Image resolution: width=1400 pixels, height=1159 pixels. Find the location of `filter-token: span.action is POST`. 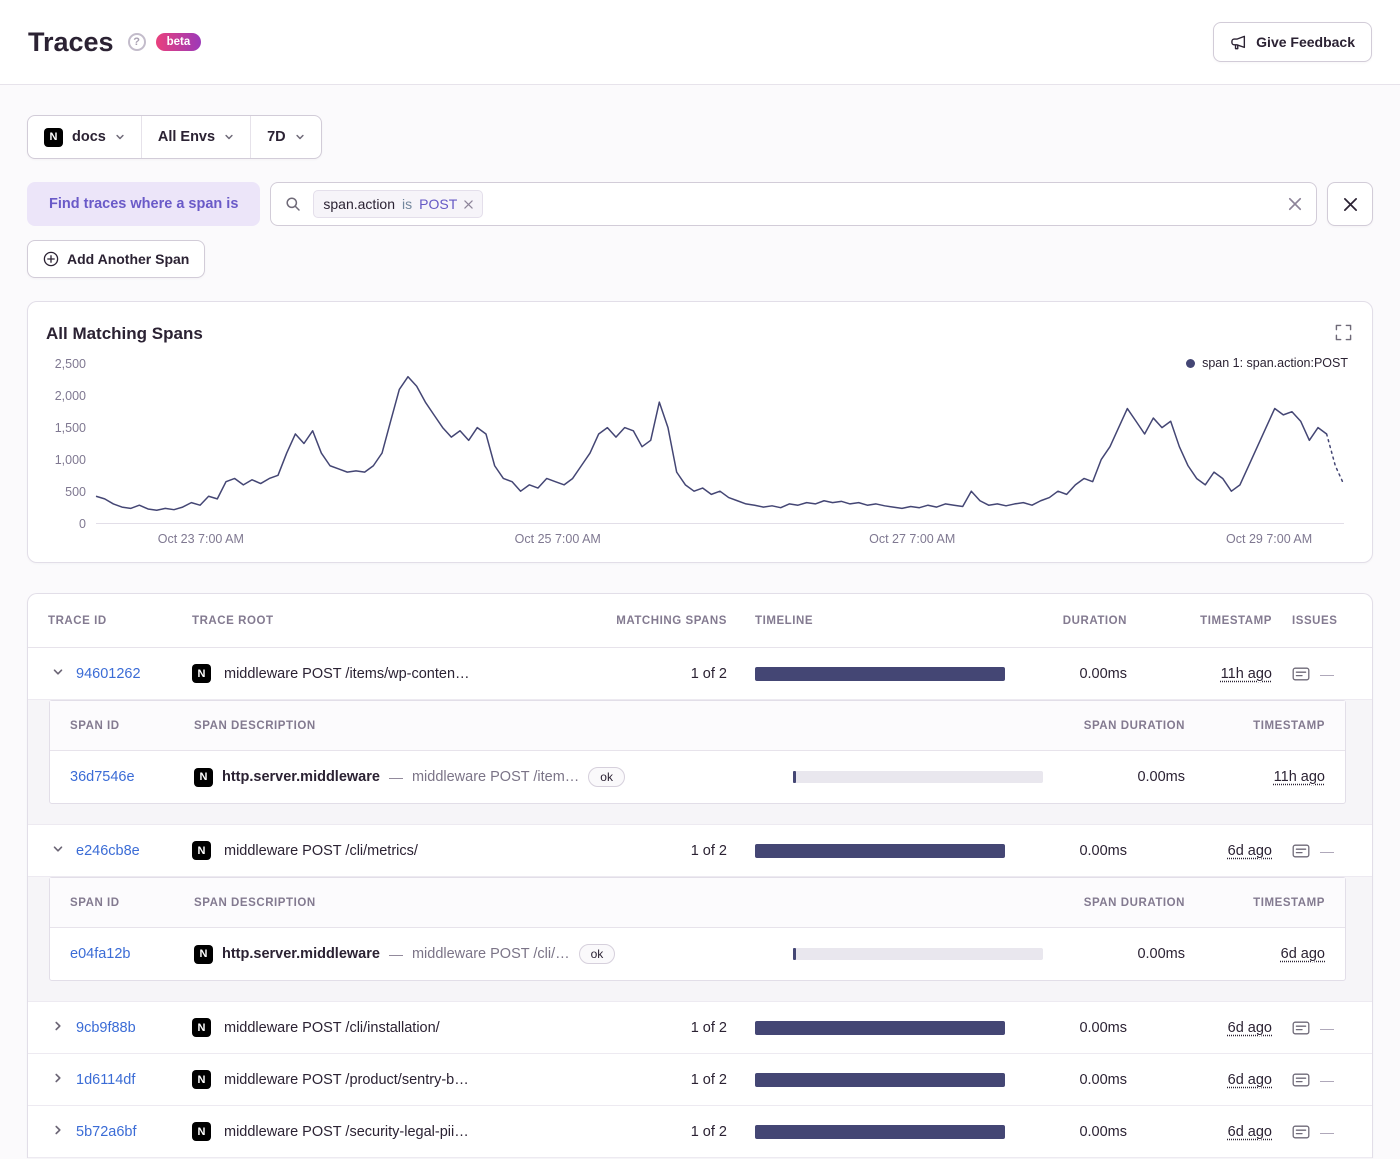

filter-token: span.action is POST is located at coordinates (398, 204).